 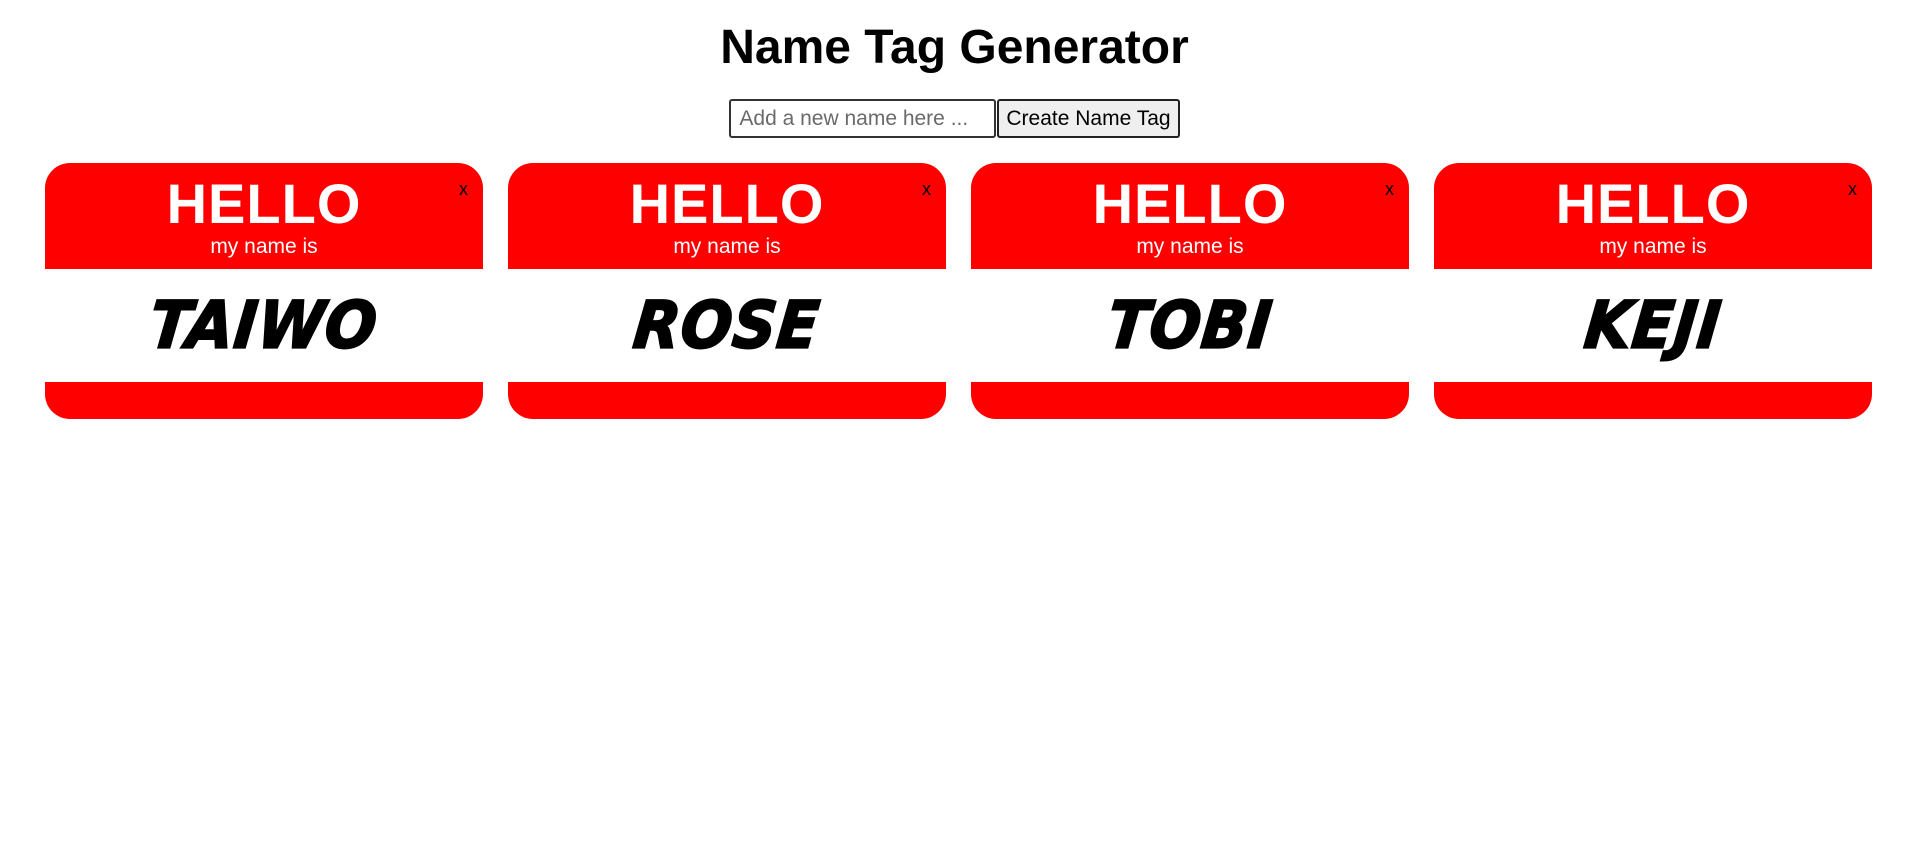 I want to click on name-tag-body: KEJI, so click(x=1653, y=325).